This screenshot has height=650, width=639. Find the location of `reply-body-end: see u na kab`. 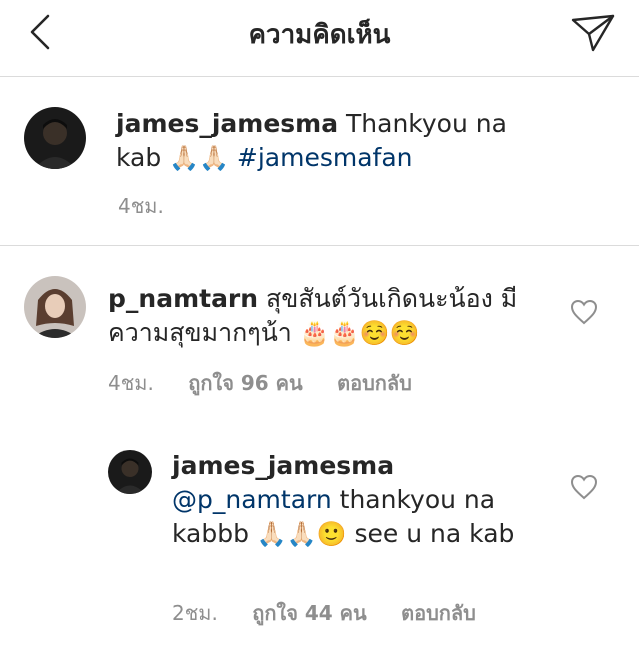

reply-body-end: see u na kab is located at coordinates (430, 533).